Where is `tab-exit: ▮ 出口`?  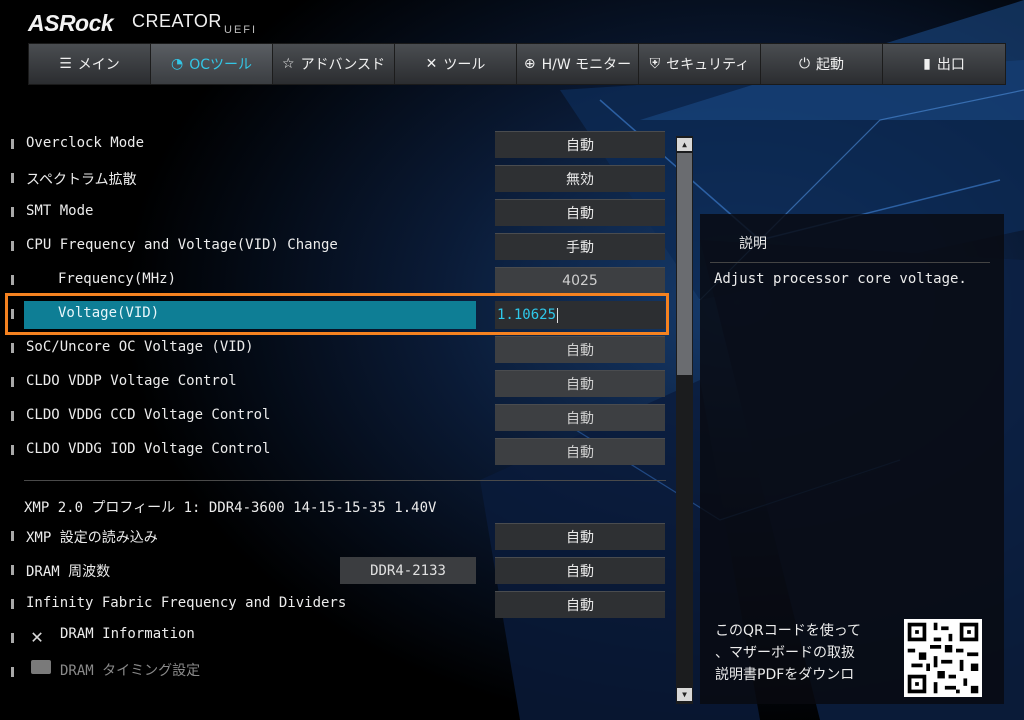 tab-exit: ▮ 出口 is located at coordinates (944, 64).